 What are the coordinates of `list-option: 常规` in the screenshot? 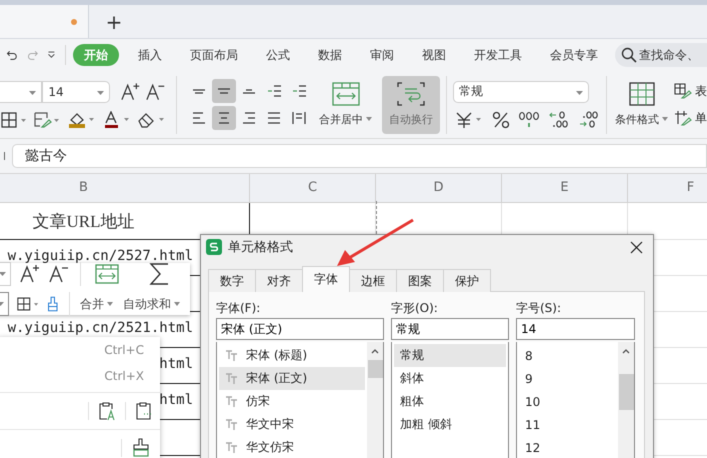 It's located at (450, 355).